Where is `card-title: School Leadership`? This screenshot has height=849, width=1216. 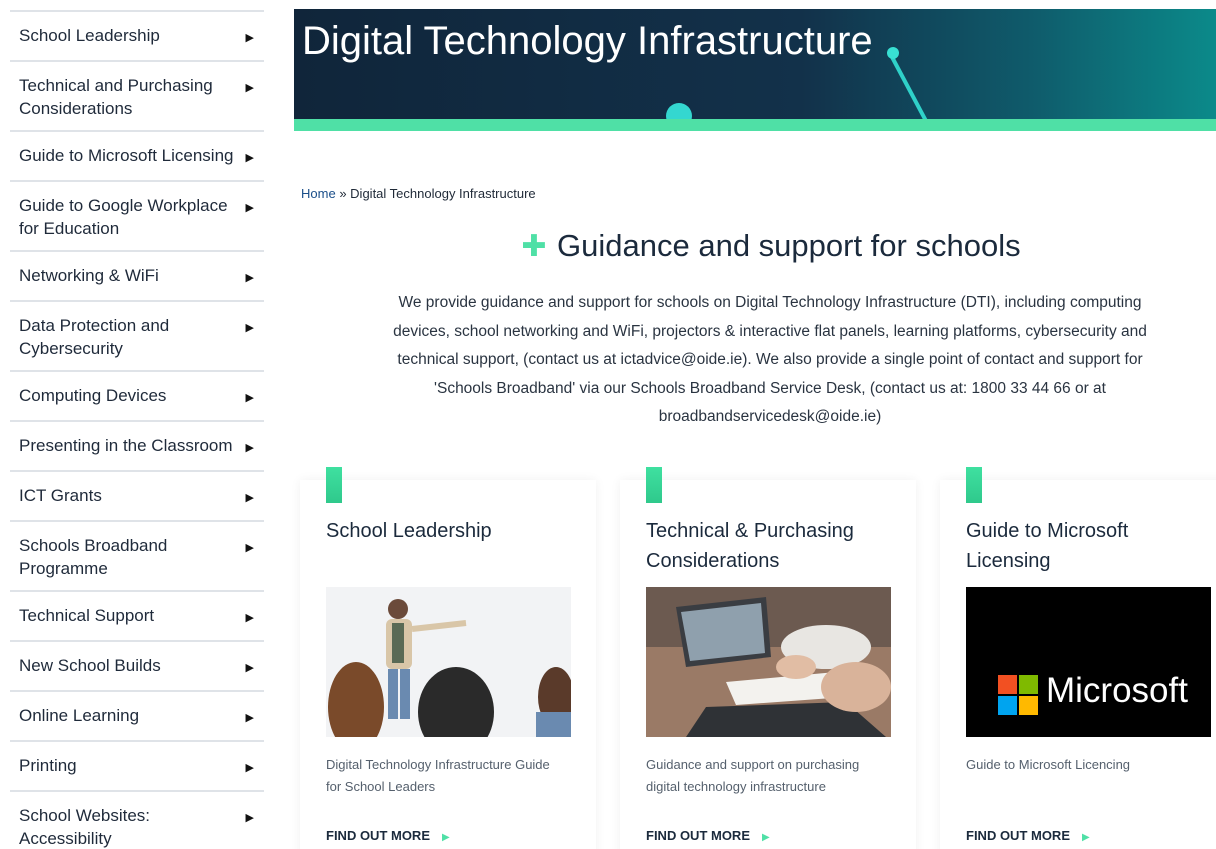
card-title: School Leadership is located at coordinates (409, 531).